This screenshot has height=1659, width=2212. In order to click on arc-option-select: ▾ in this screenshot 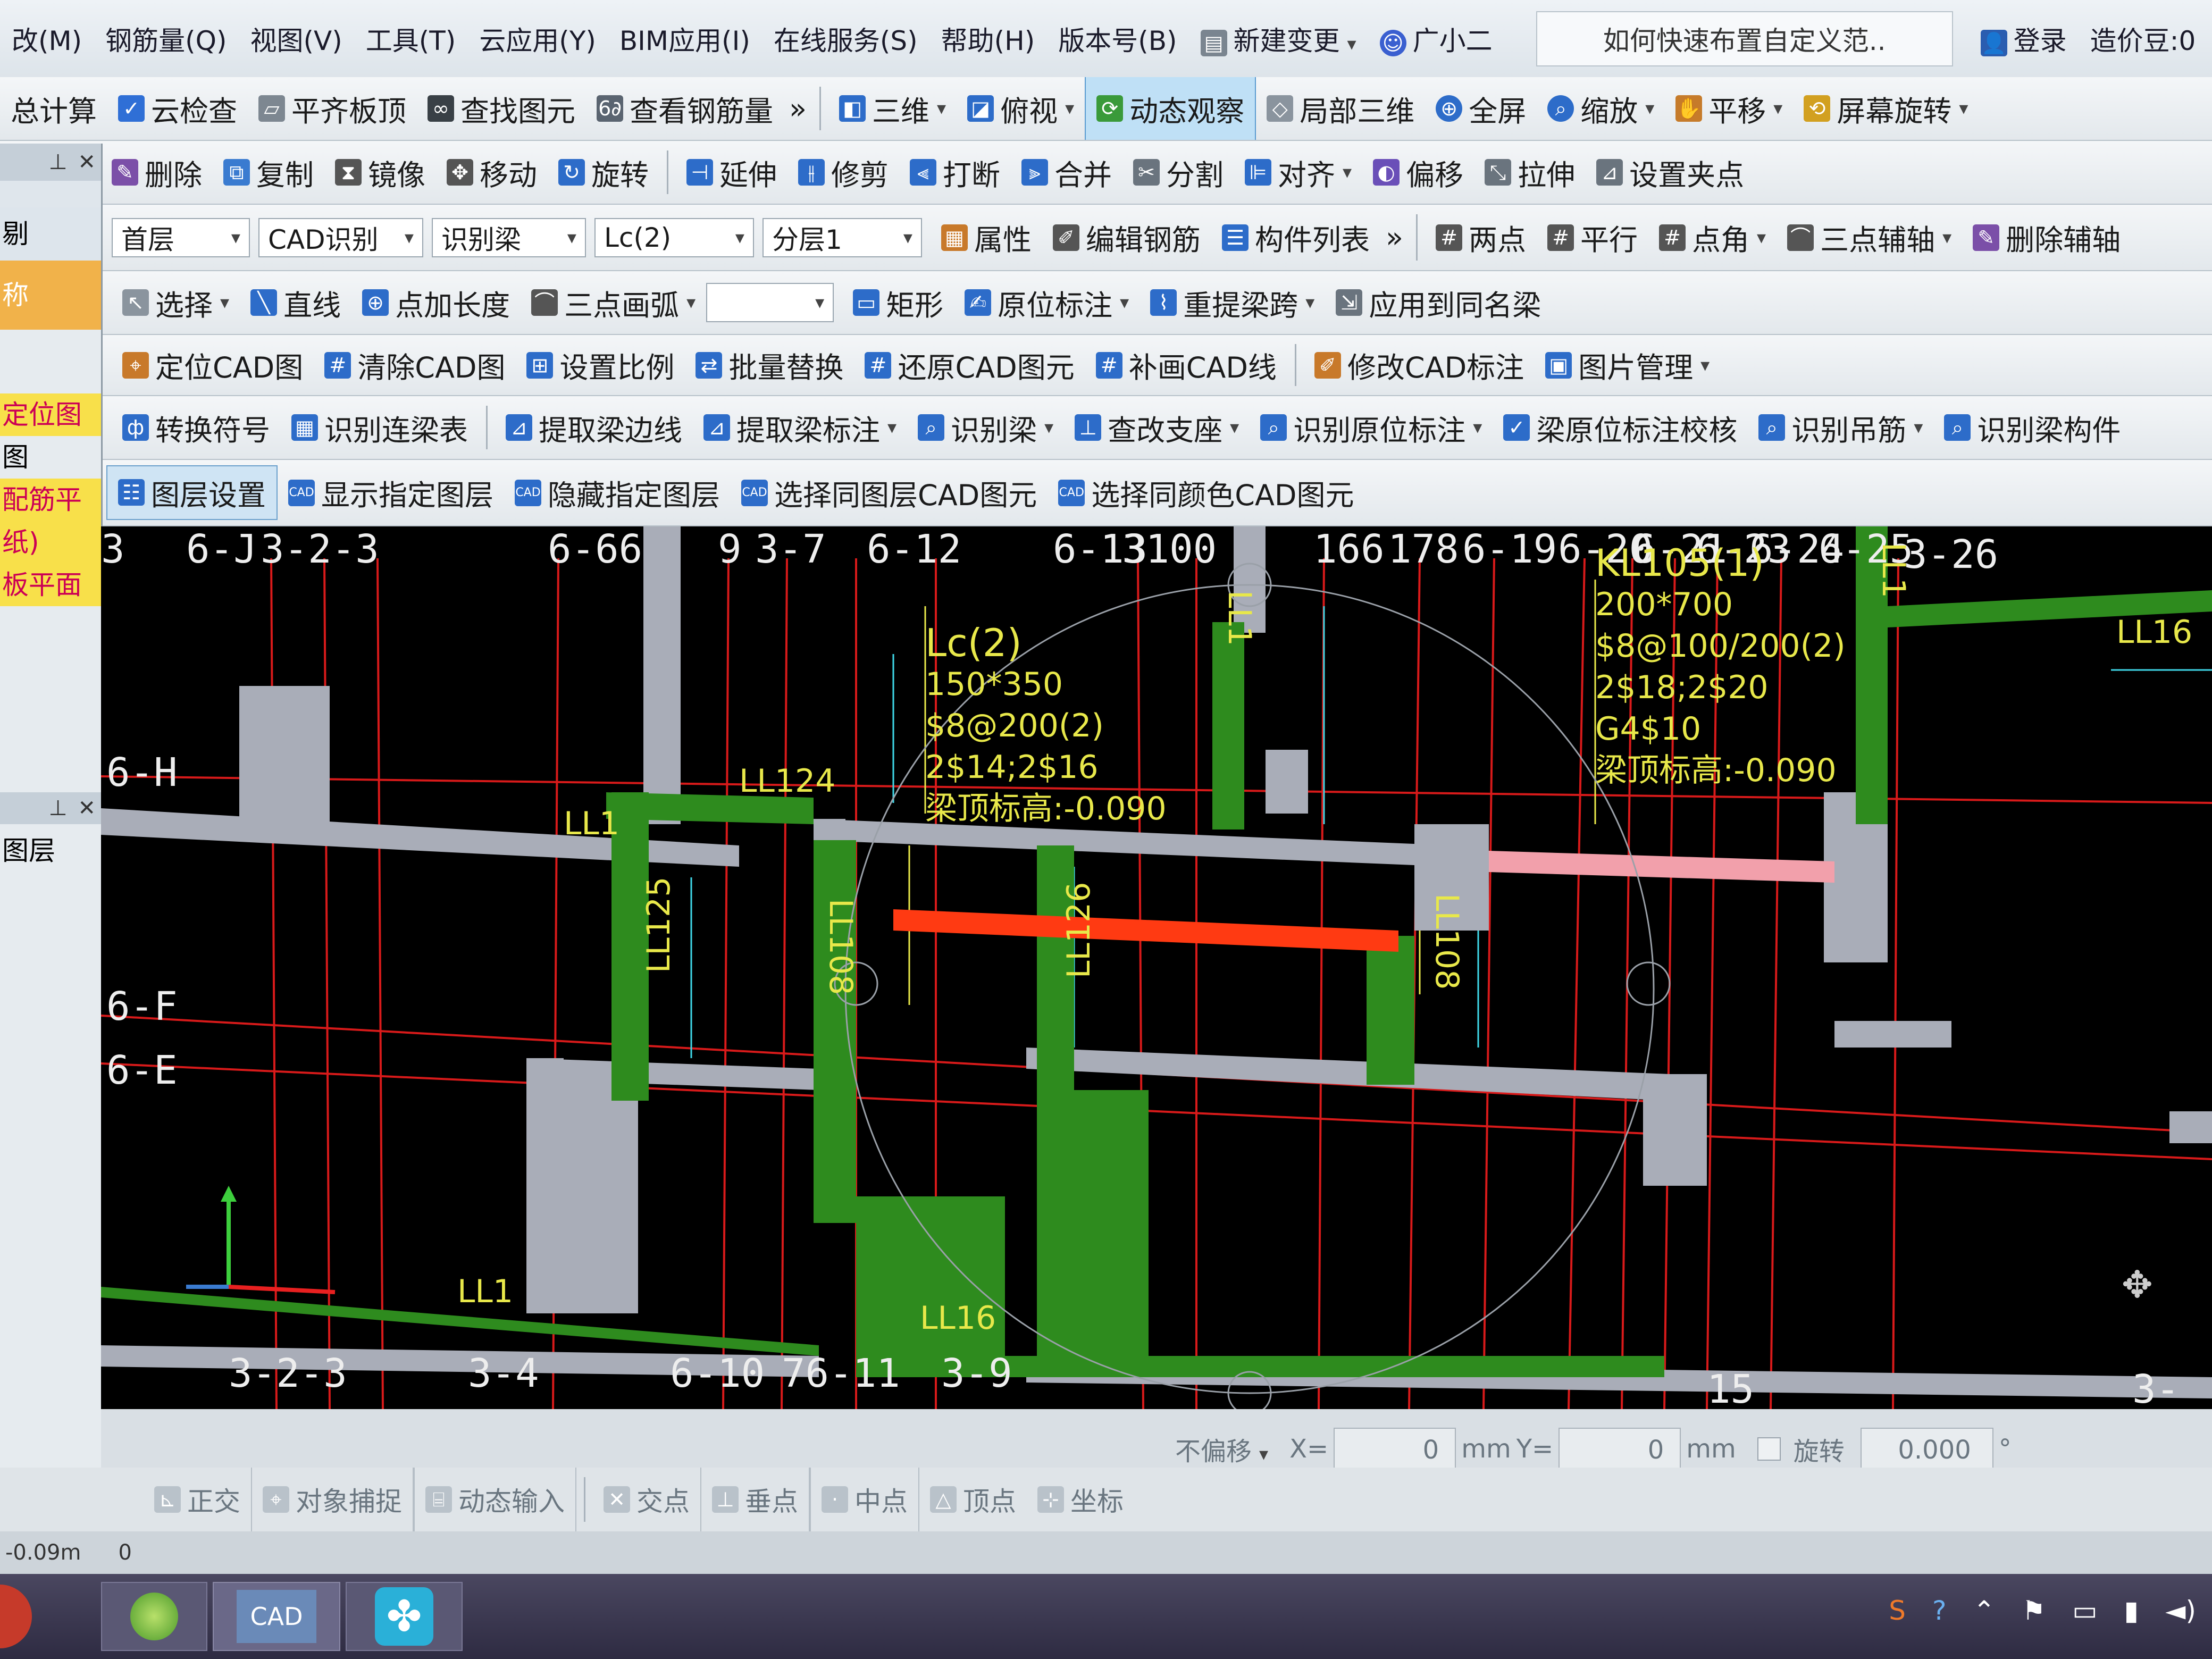, I will do `click(770, 302)`.